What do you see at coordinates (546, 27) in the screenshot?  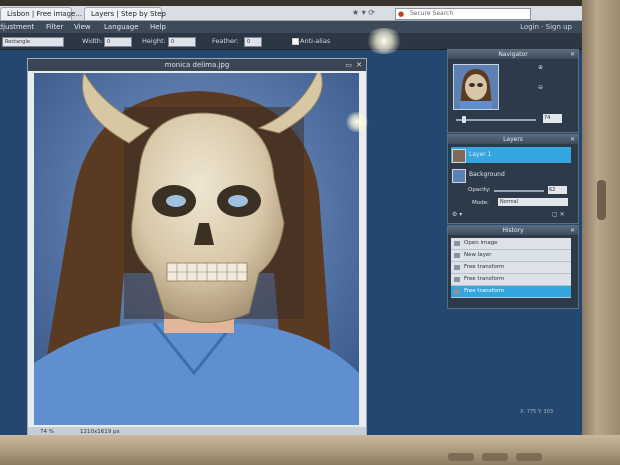 I see `login-links: Login · Sign up` at bounding box center [546, 27].